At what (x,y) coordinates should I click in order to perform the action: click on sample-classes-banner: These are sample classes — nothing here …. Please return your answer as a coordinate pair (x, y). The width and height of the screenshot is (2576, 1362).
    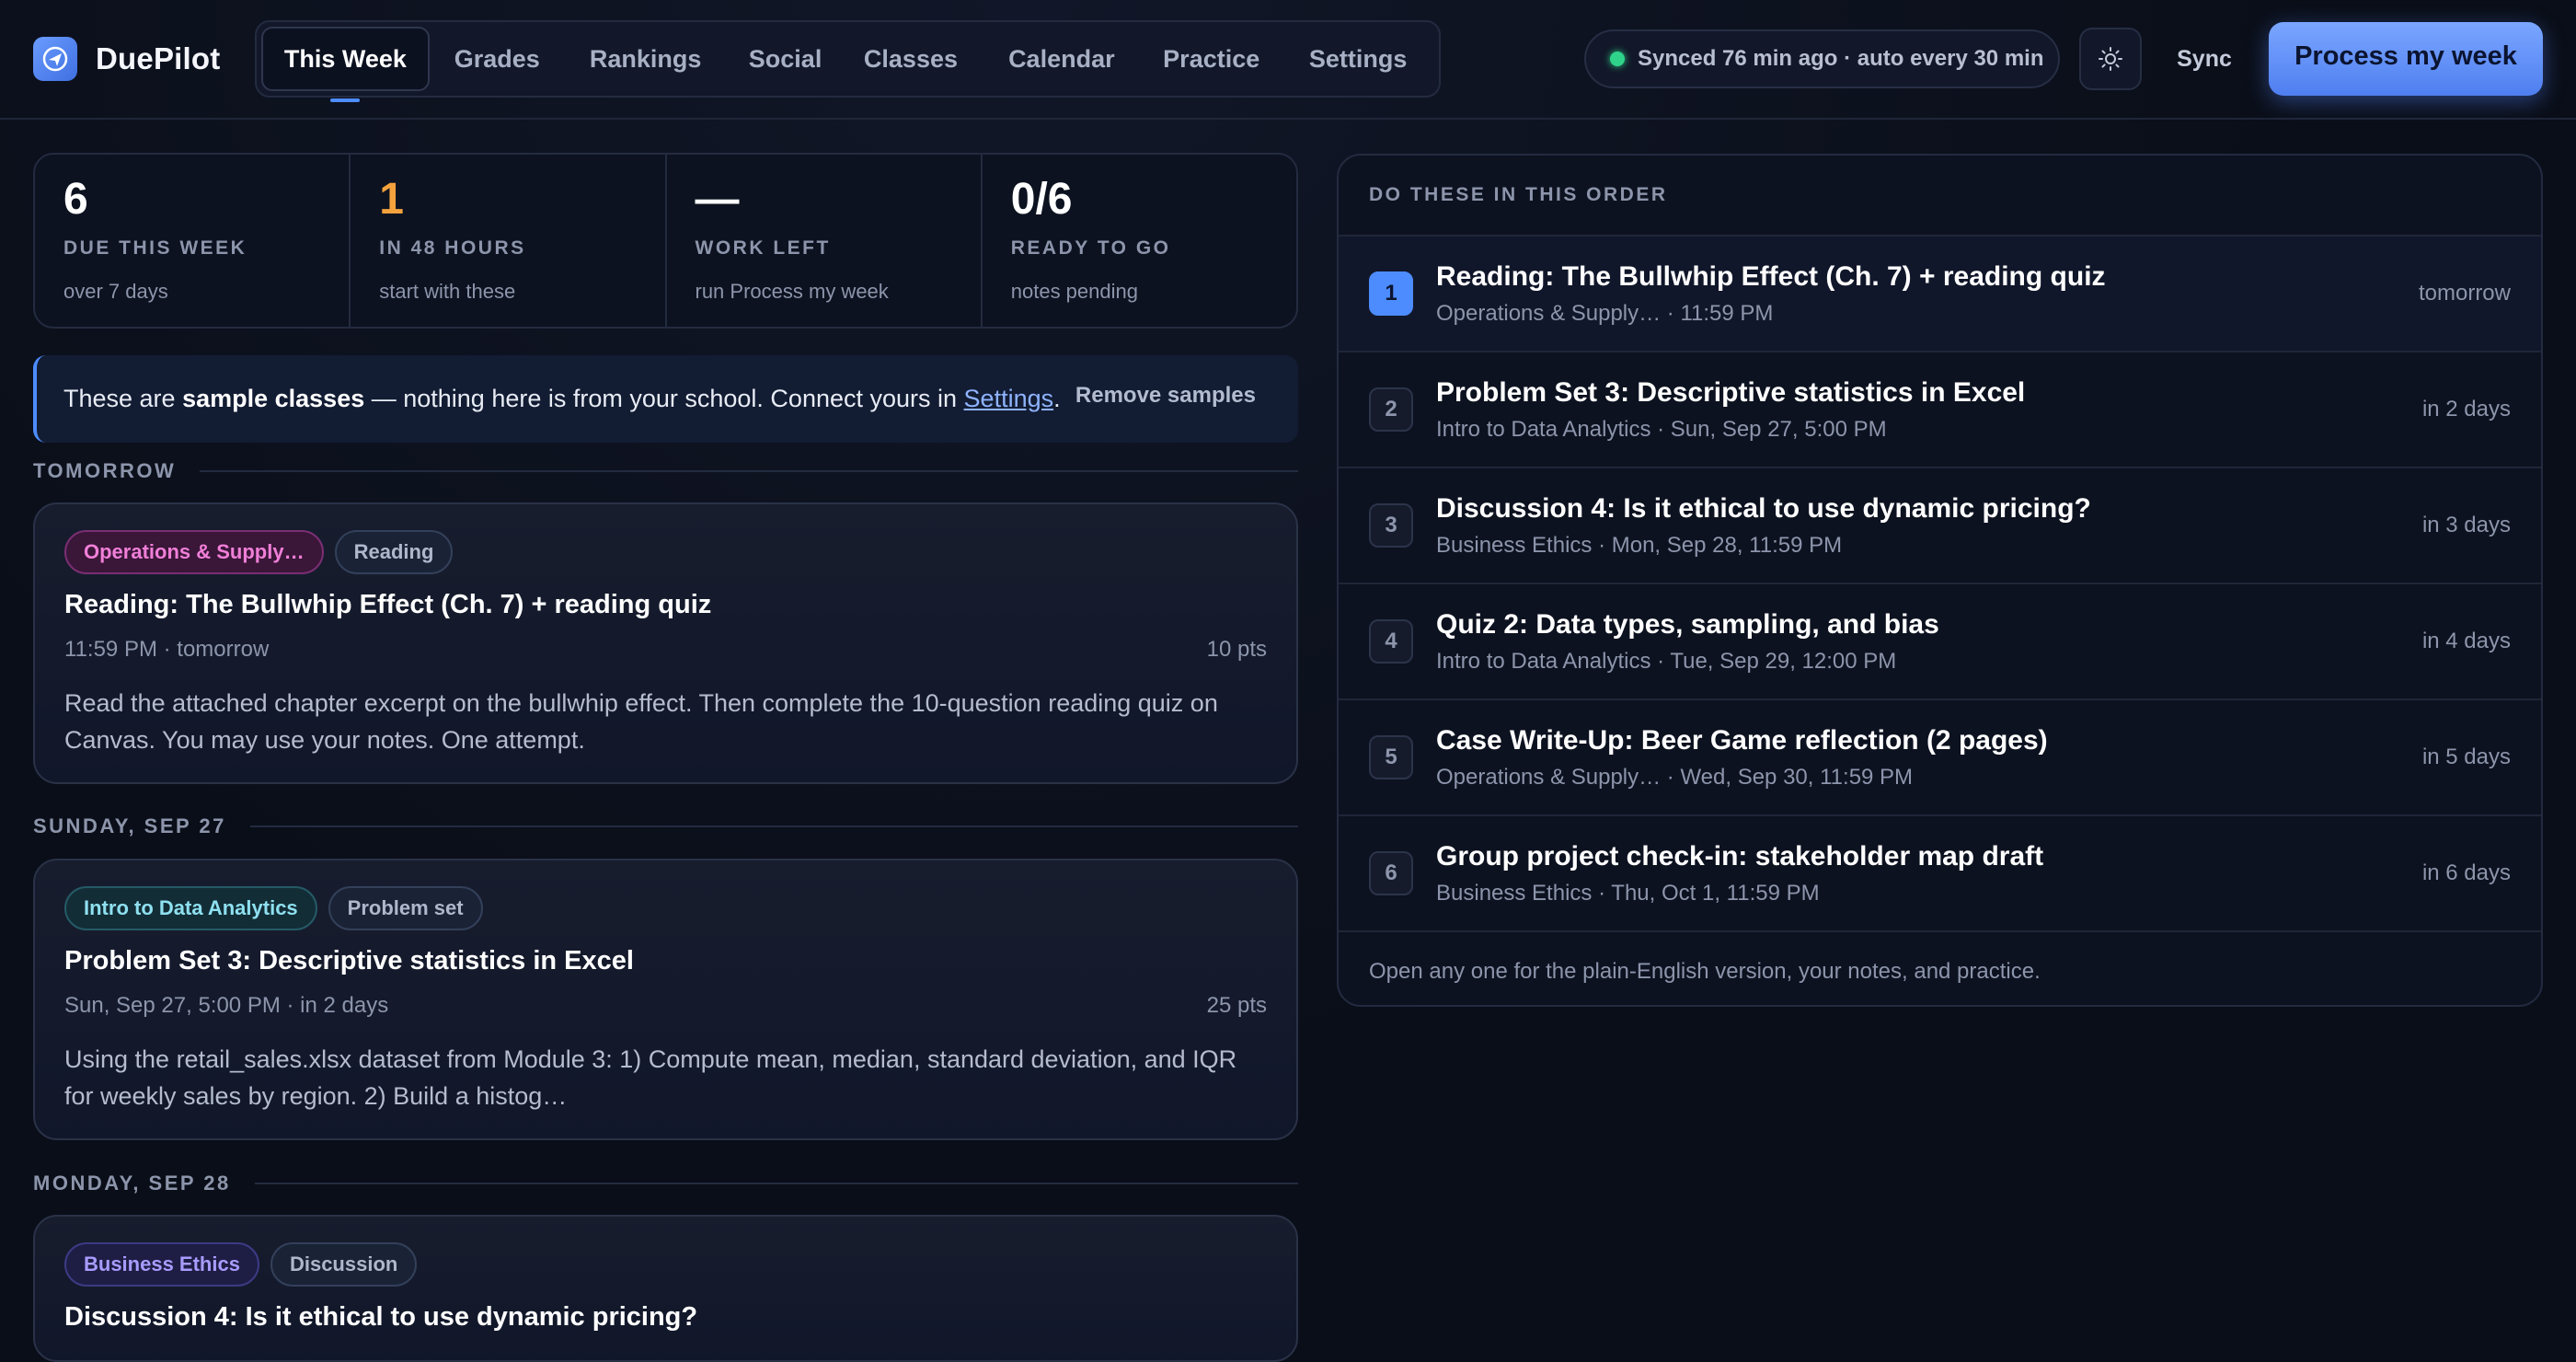
    Looking at the image, I should click on (665, 399).